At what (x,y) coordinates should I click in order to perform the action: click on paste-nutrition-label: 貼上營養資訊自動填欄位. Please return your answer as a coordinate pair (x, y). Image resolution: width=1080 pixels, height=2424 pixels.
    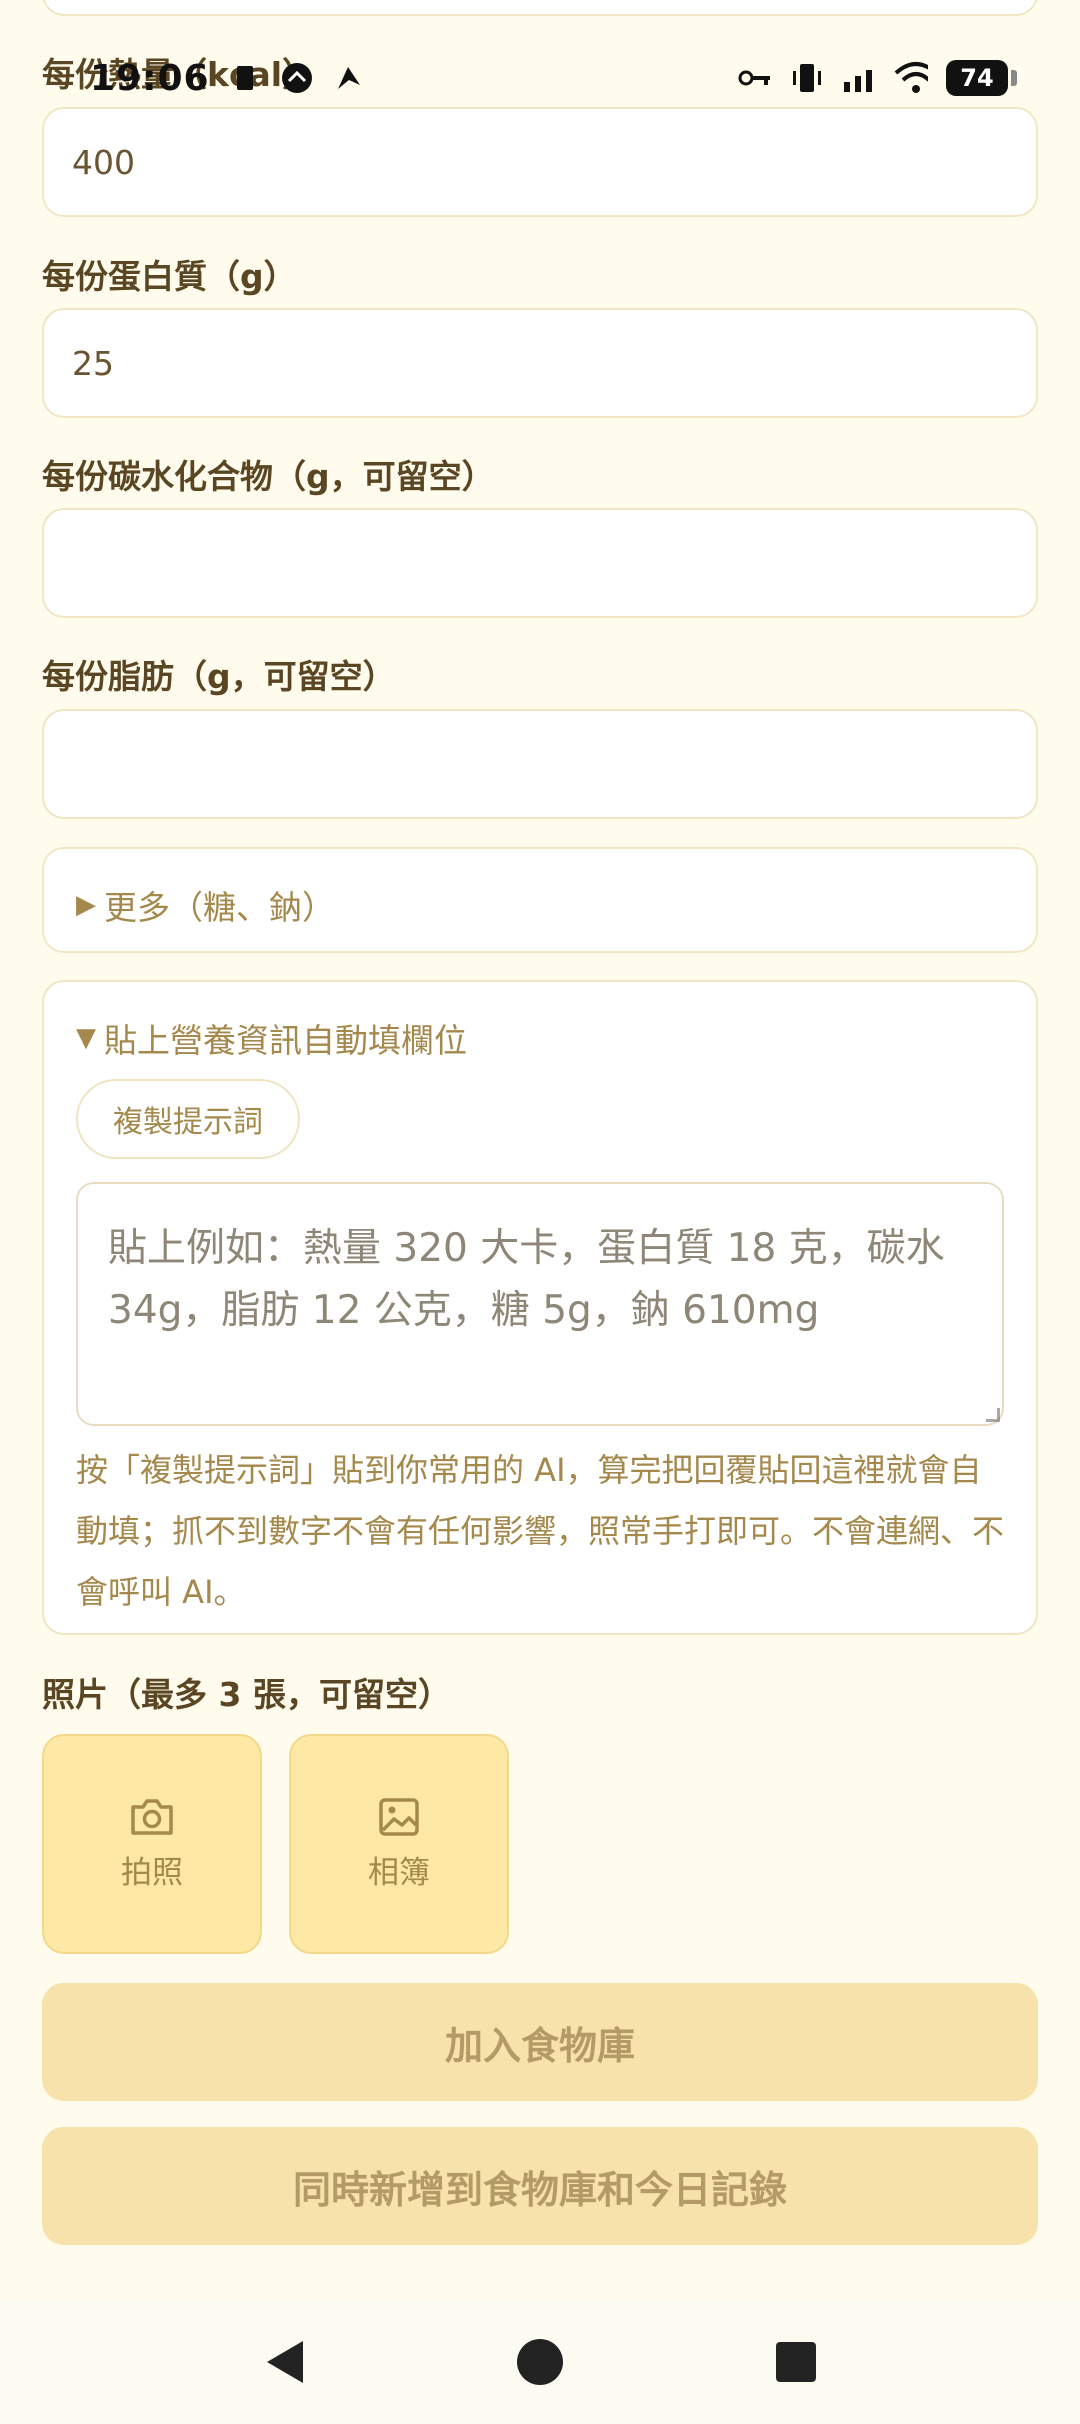
    Looking at the image, I should click on (285, 1040).